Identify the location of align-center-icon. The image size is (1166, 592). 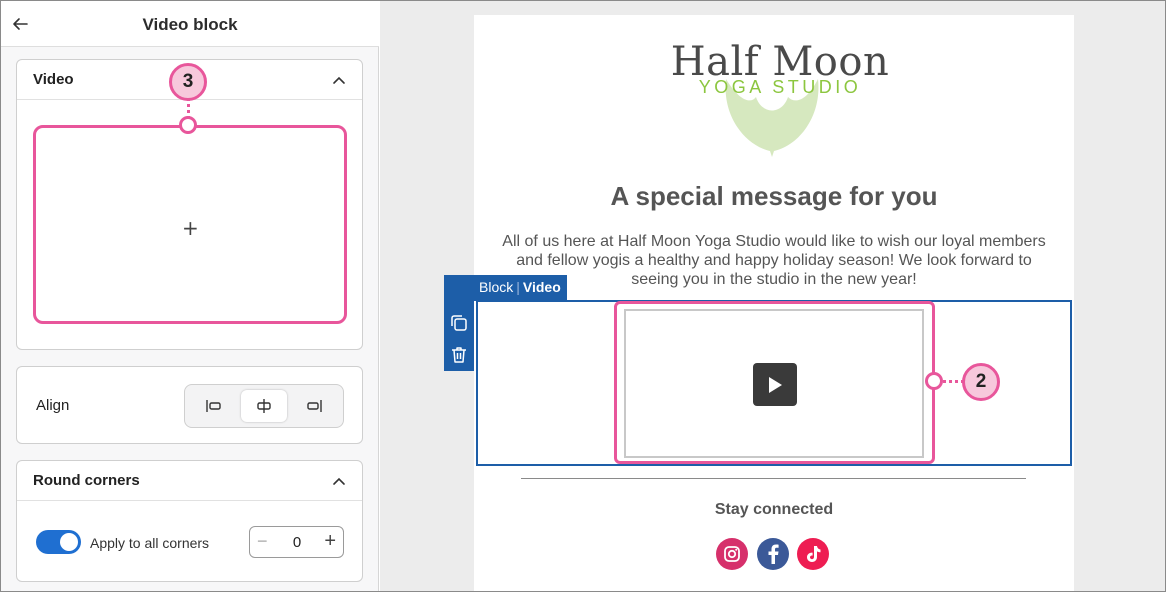
(264, 406).